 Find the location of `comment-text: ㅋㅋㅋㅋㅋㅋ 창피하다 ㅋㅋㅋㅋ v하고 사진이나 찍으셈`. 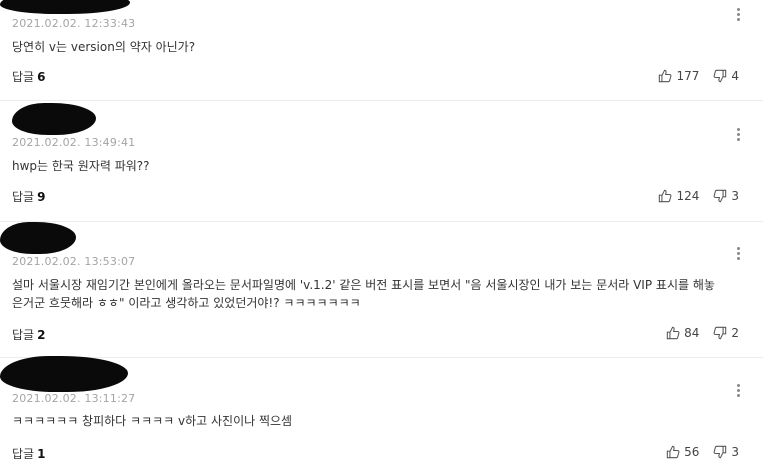

comment-text: ㅋㅋㅋㅋㅋㅋ 창피하다 ㅋㅋㅋㅋ v하고 사진이나 찍으셈 is located at coordinates (152, 421).